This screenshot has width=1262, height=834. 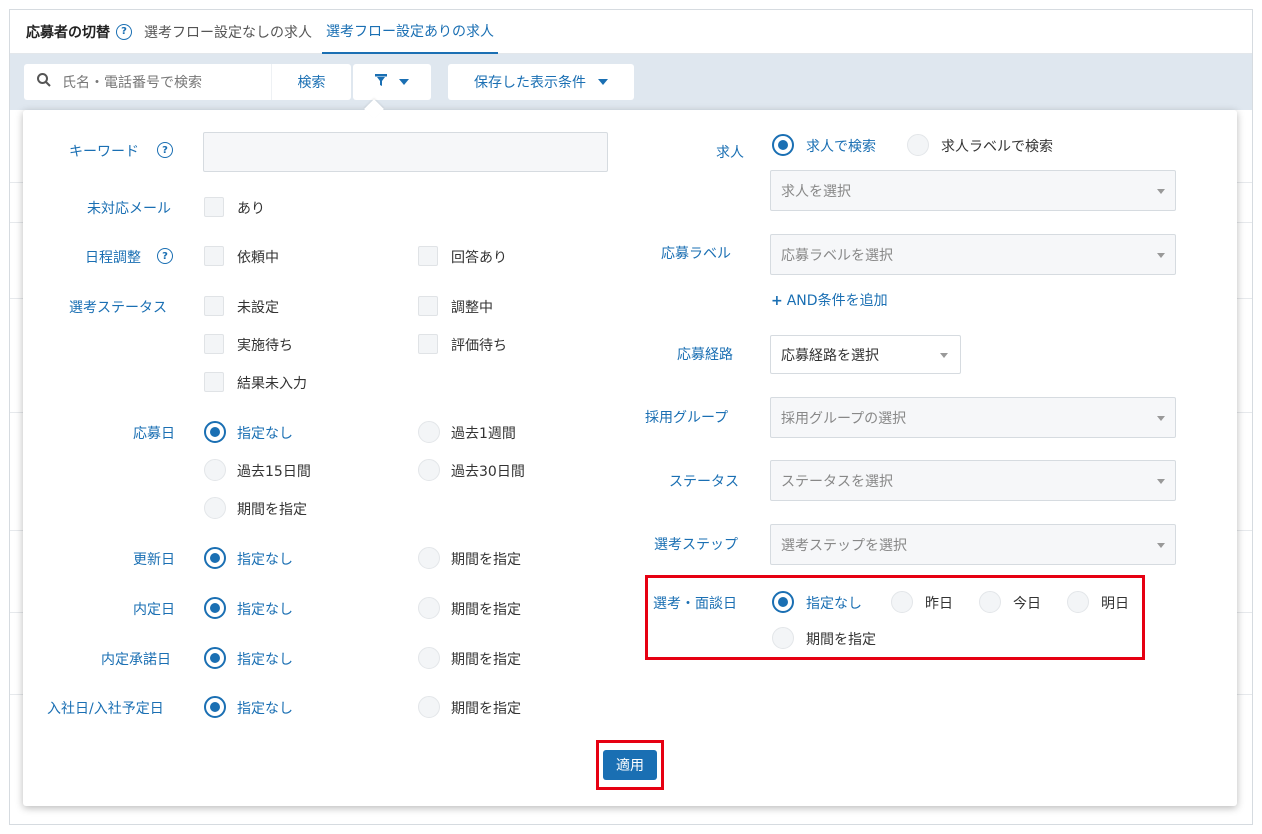 What do you see at coordinates (844, 545) in the screenshot?
I see `selection-step-select-value: 選考ステップを選択` at bounding box center [844, 545].